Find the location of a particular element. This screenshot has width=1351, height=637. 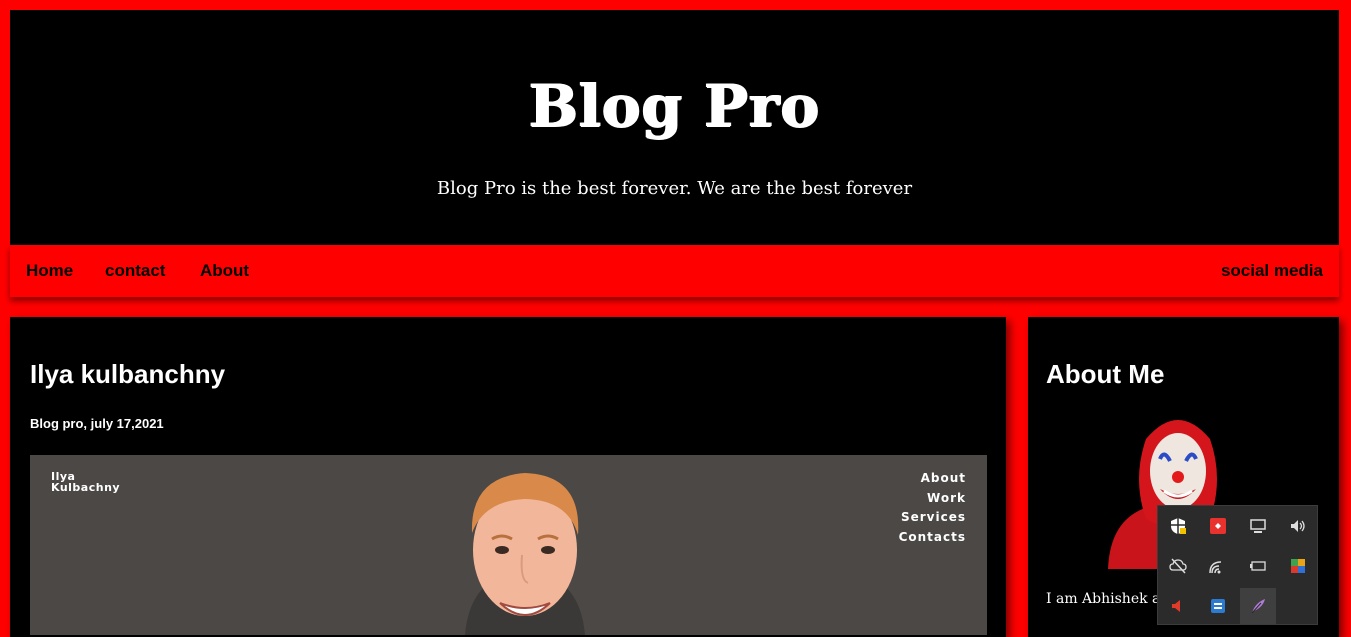

nav-item-home: Home is located at coordinates (49, 271).